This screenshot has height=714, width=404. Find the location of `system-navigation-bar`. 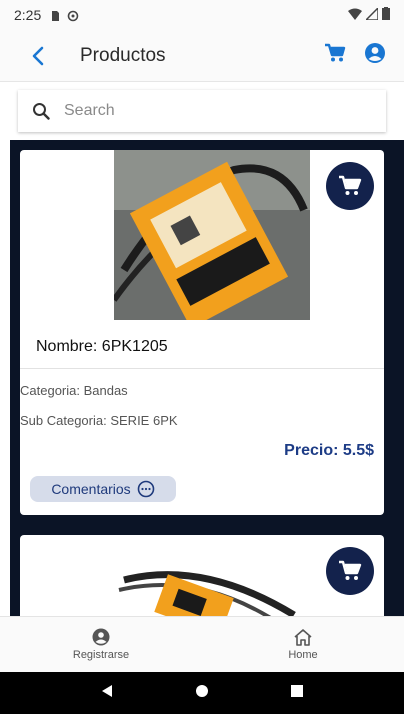

system-navigation-bar is located at coordinates (202, 693).